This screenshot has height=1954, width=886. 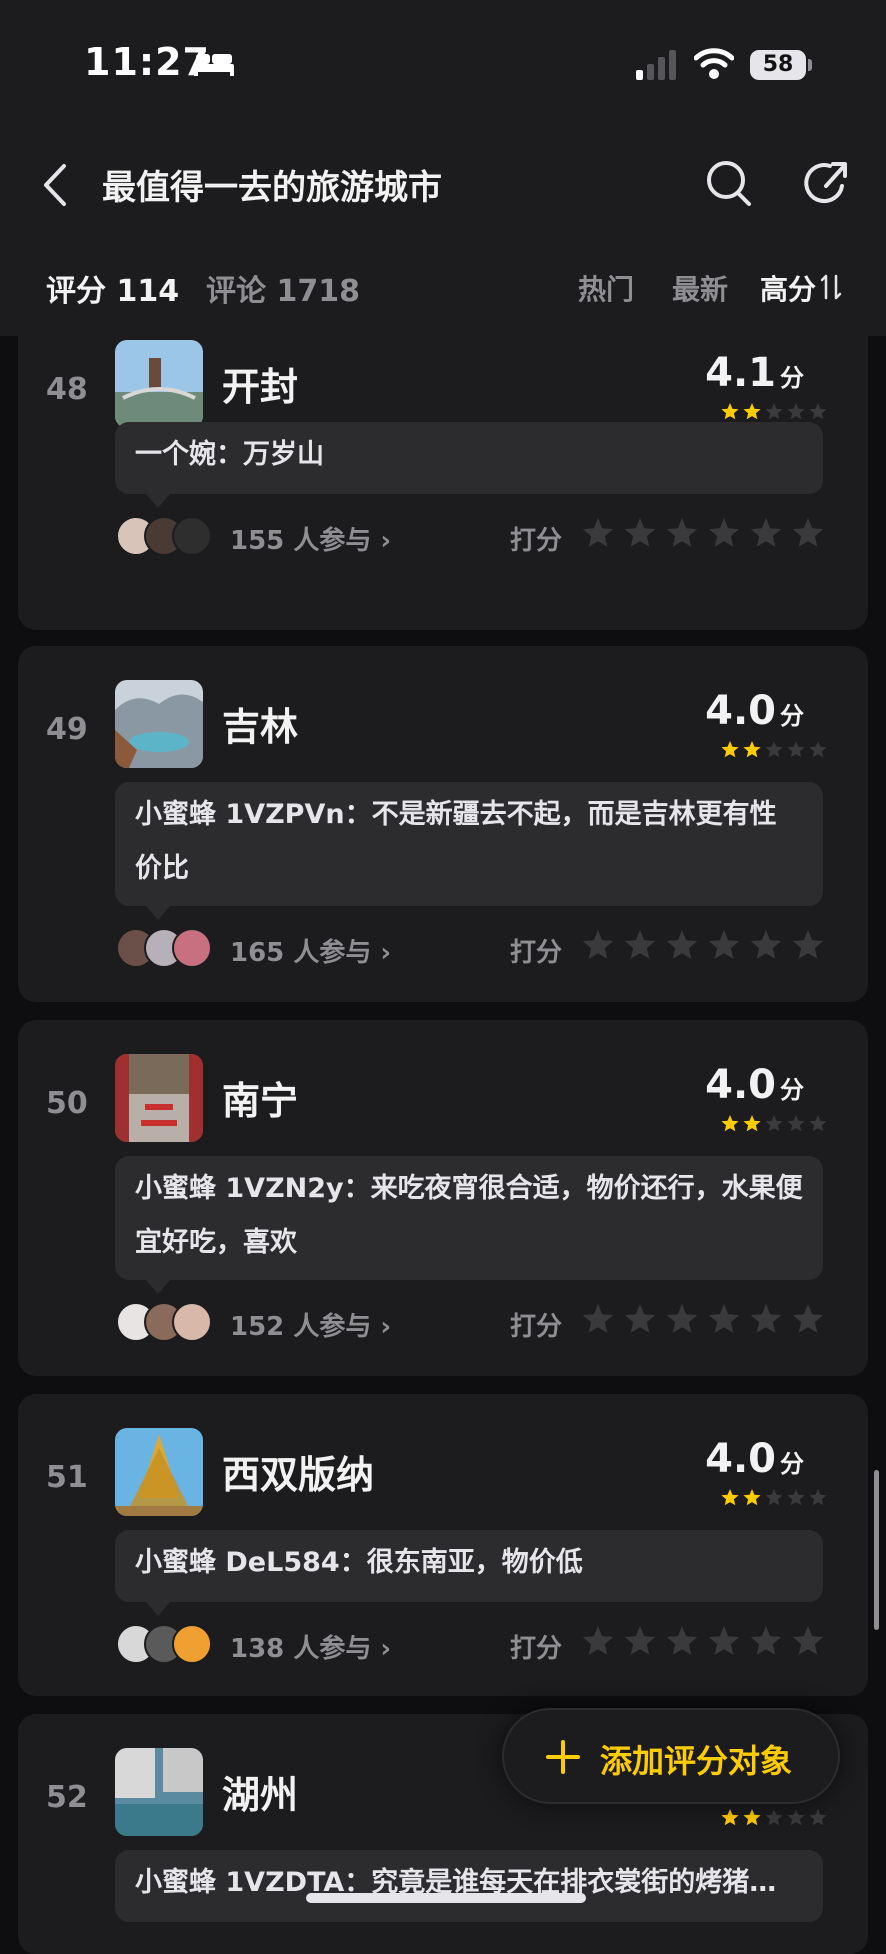 What do you see at coordinates (443, 65) in the screenshot?
I see `status-bar: 11:27 58` at bounding box center [443, 65].